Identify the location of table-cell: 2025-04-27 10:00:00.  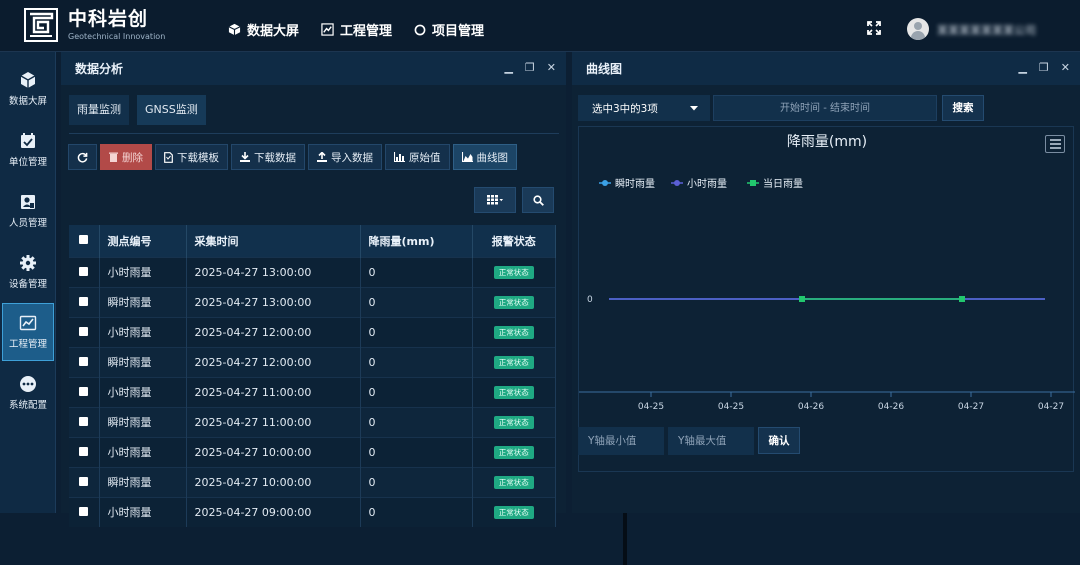
(273, 481).